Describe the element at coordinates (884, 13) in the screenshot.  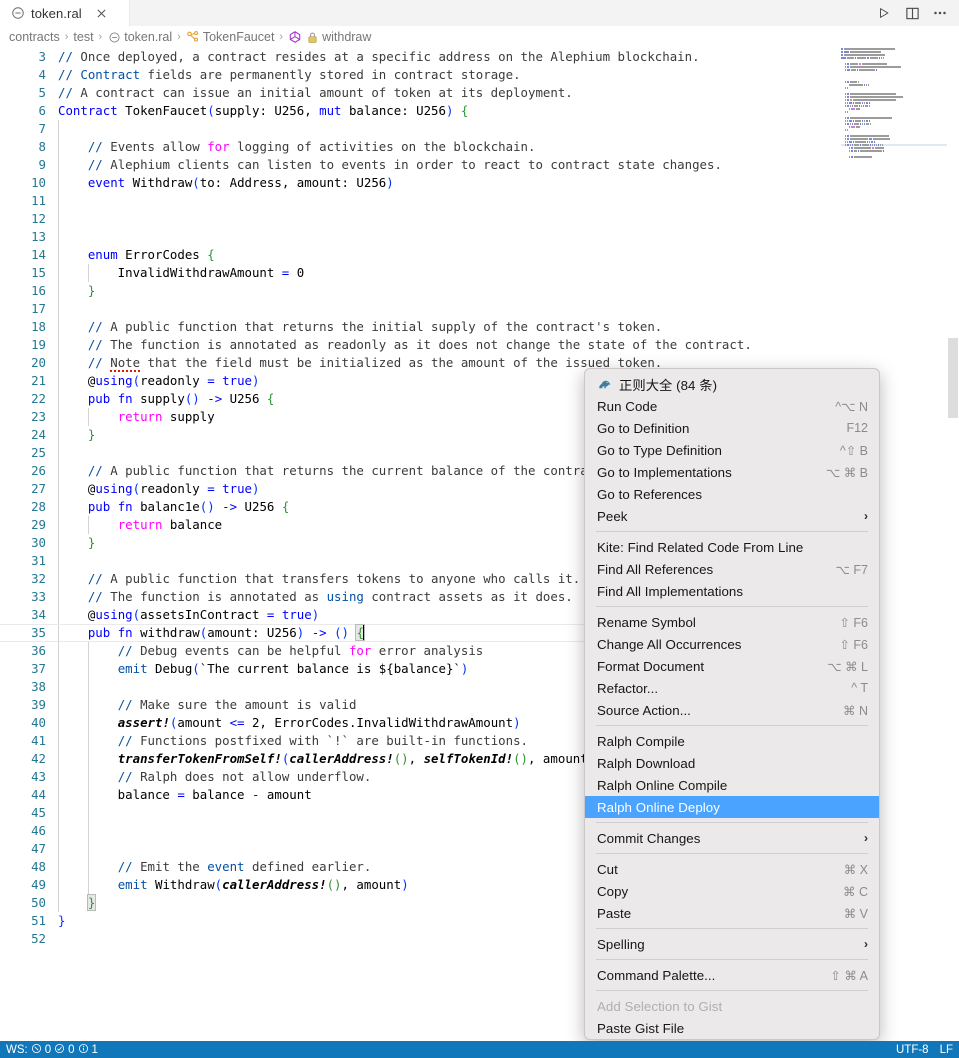
I see `run-button` at that location.